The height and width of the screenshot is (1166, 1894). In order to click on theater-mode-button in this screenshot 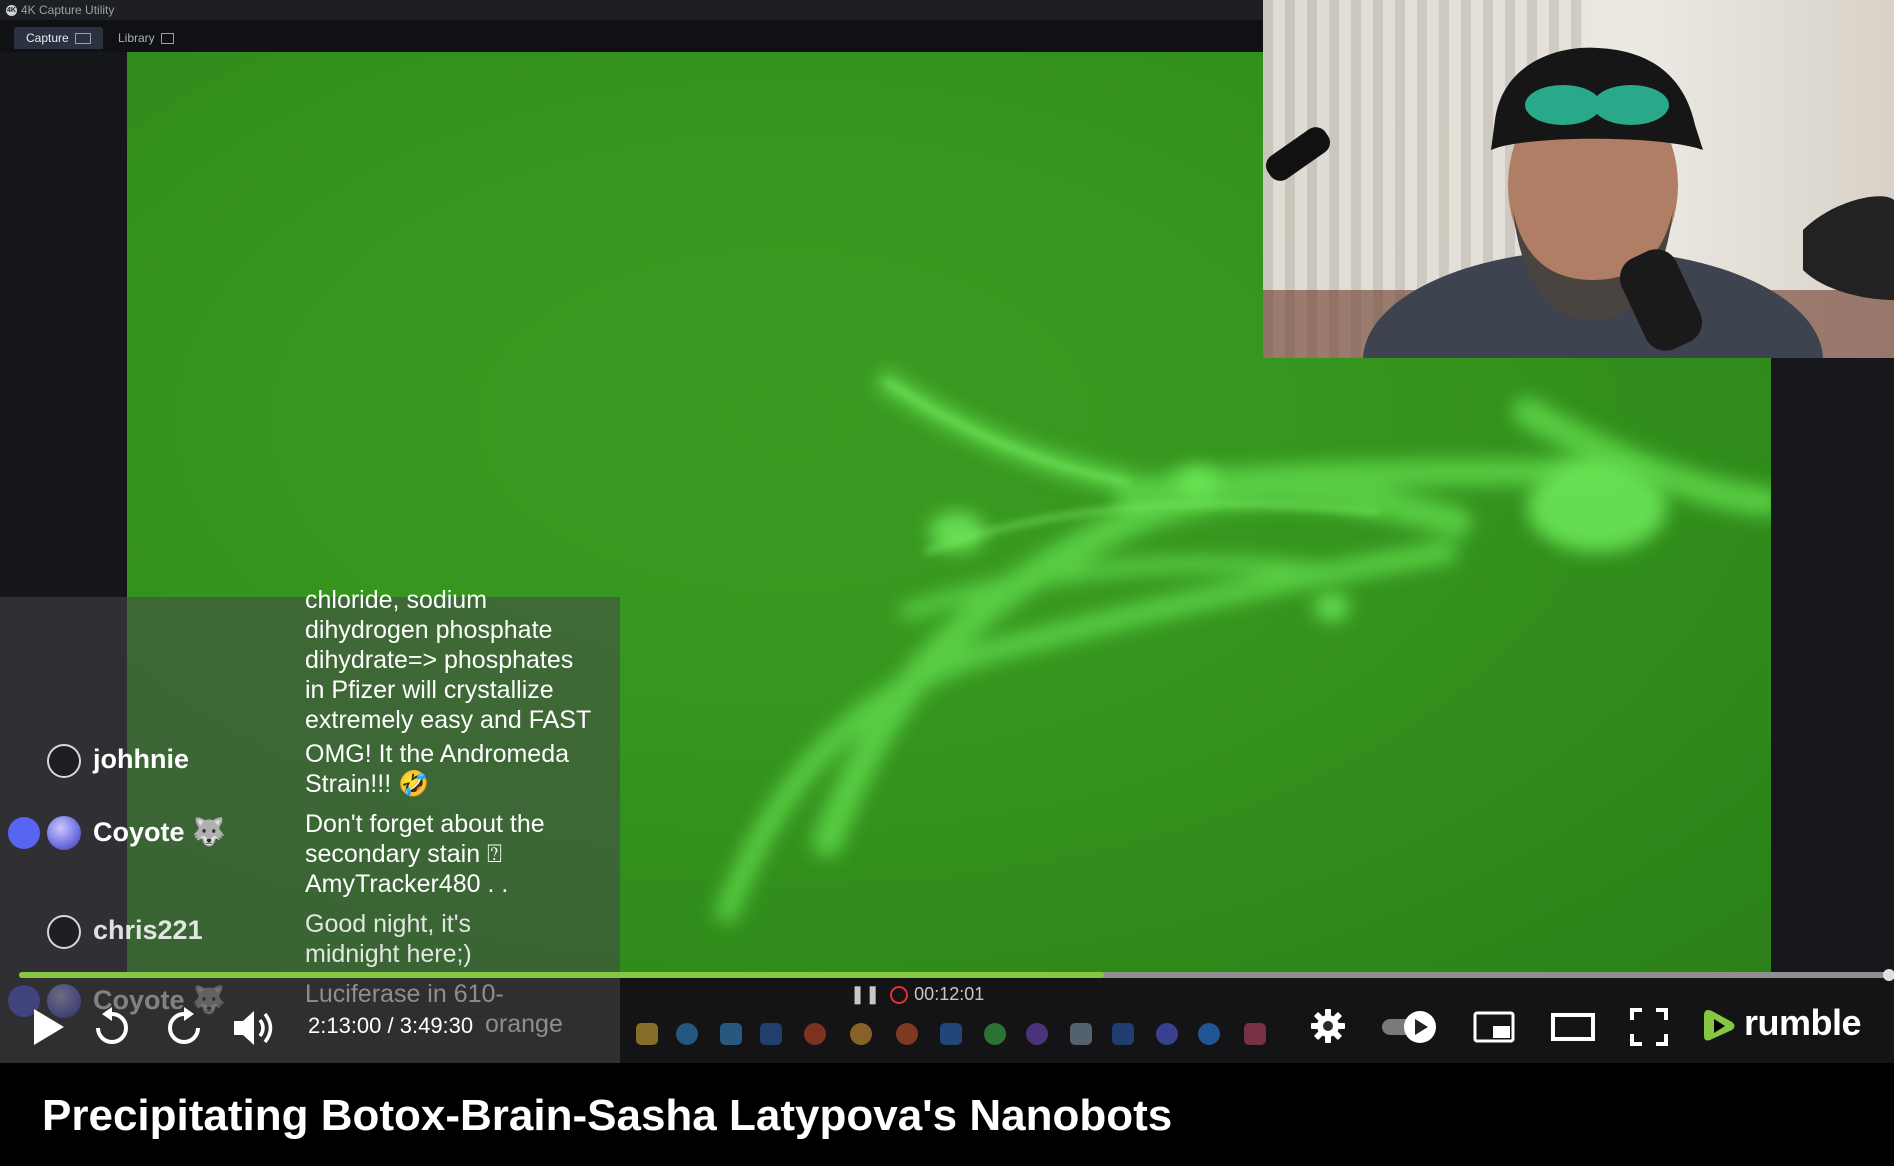, I will do `click(1573, 1029)`.